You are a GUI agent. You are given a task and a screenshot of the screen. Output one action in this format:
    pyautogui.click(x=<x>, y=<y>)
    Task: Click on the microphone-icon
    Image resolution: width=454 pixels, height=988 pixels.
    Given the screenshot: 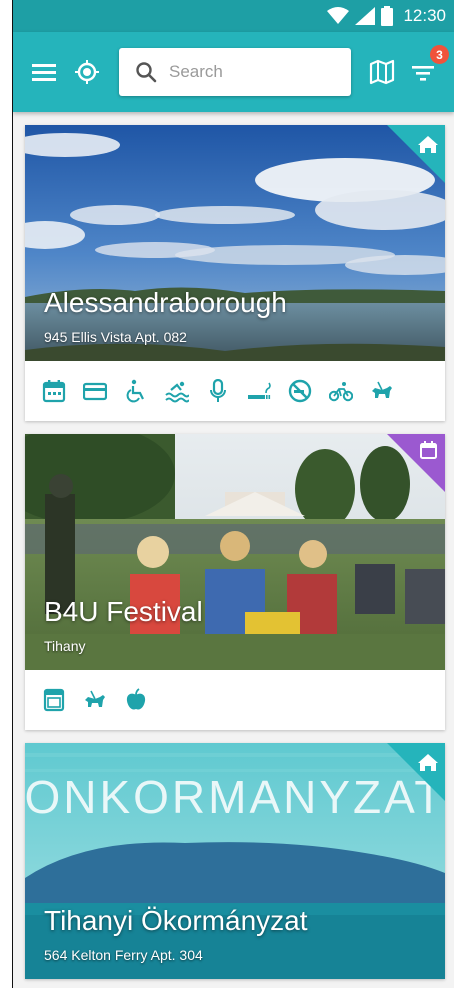 What is the action you would take?
    pyautogui.click(x=217, y=391)
    